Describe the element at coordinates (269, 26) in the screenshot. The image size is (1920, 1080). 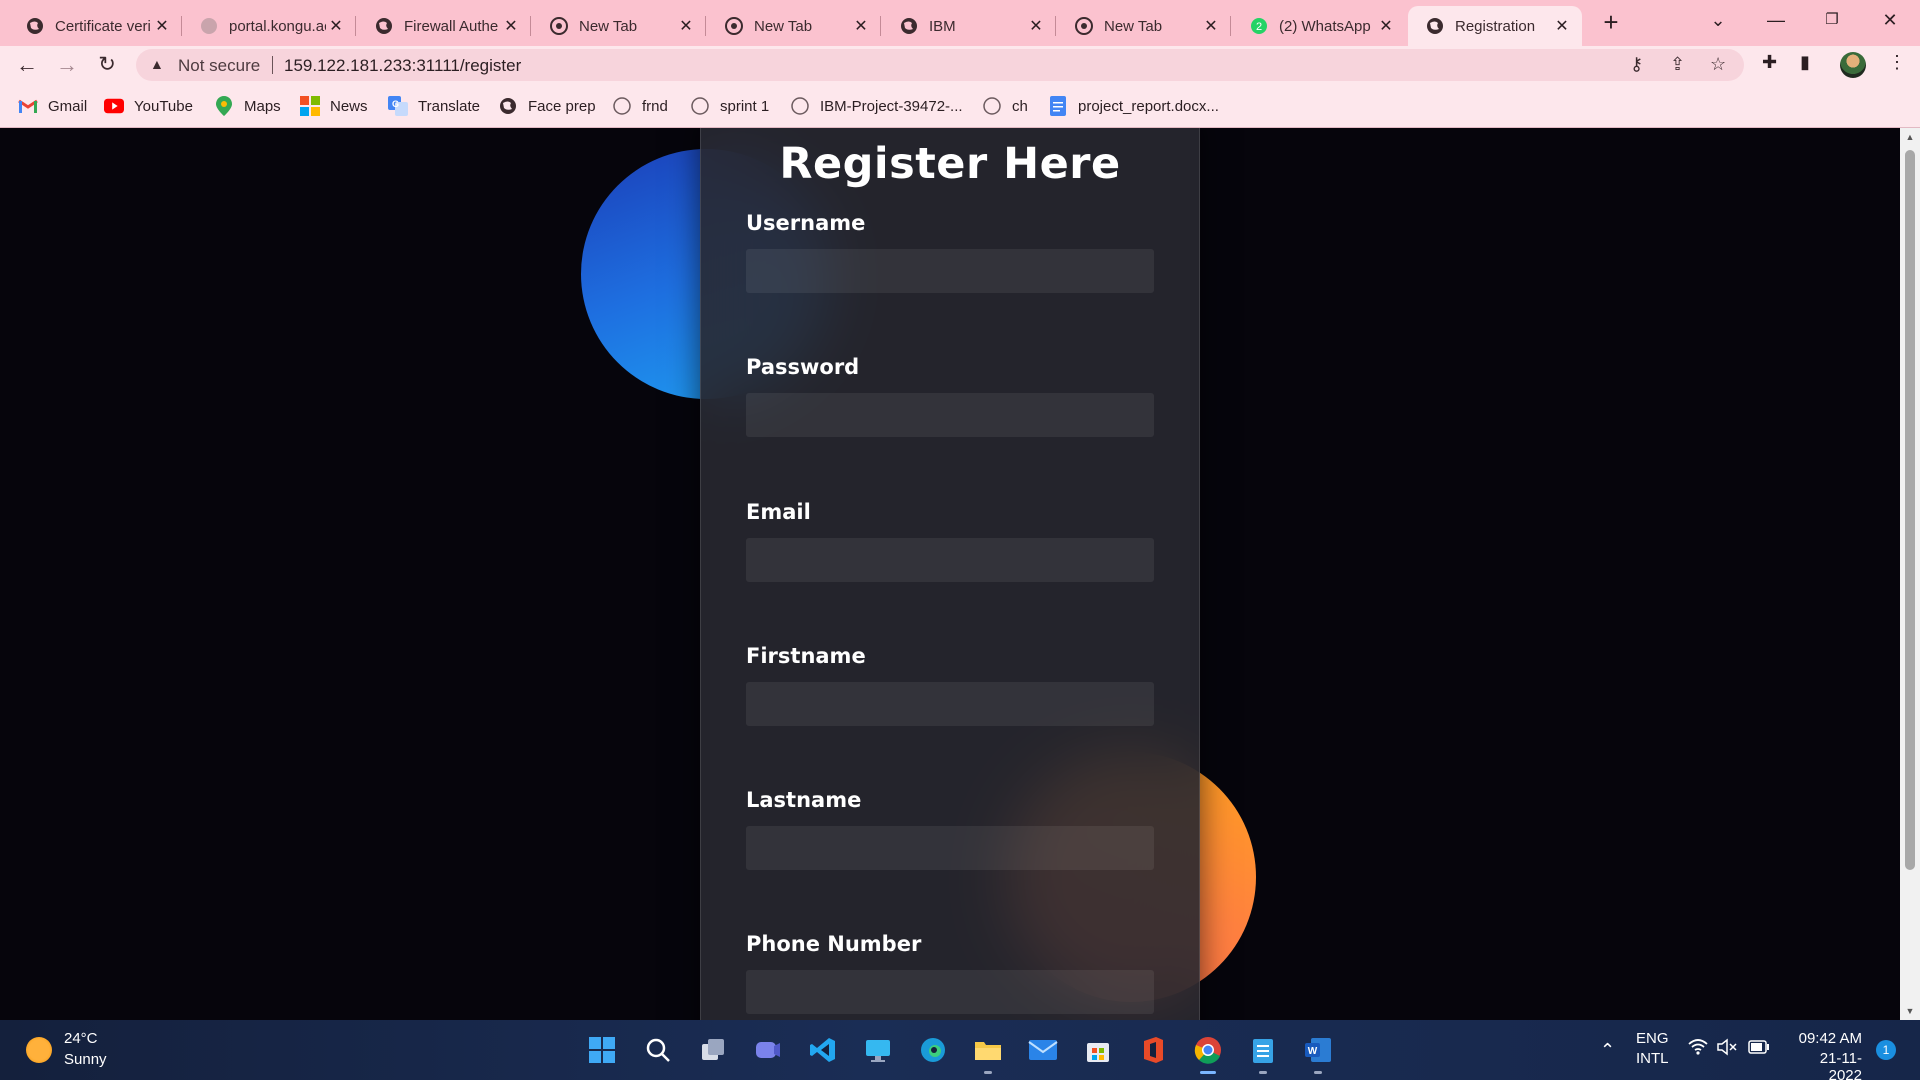
I see `tab-1: portal.kongu.ac ✕` at that location.